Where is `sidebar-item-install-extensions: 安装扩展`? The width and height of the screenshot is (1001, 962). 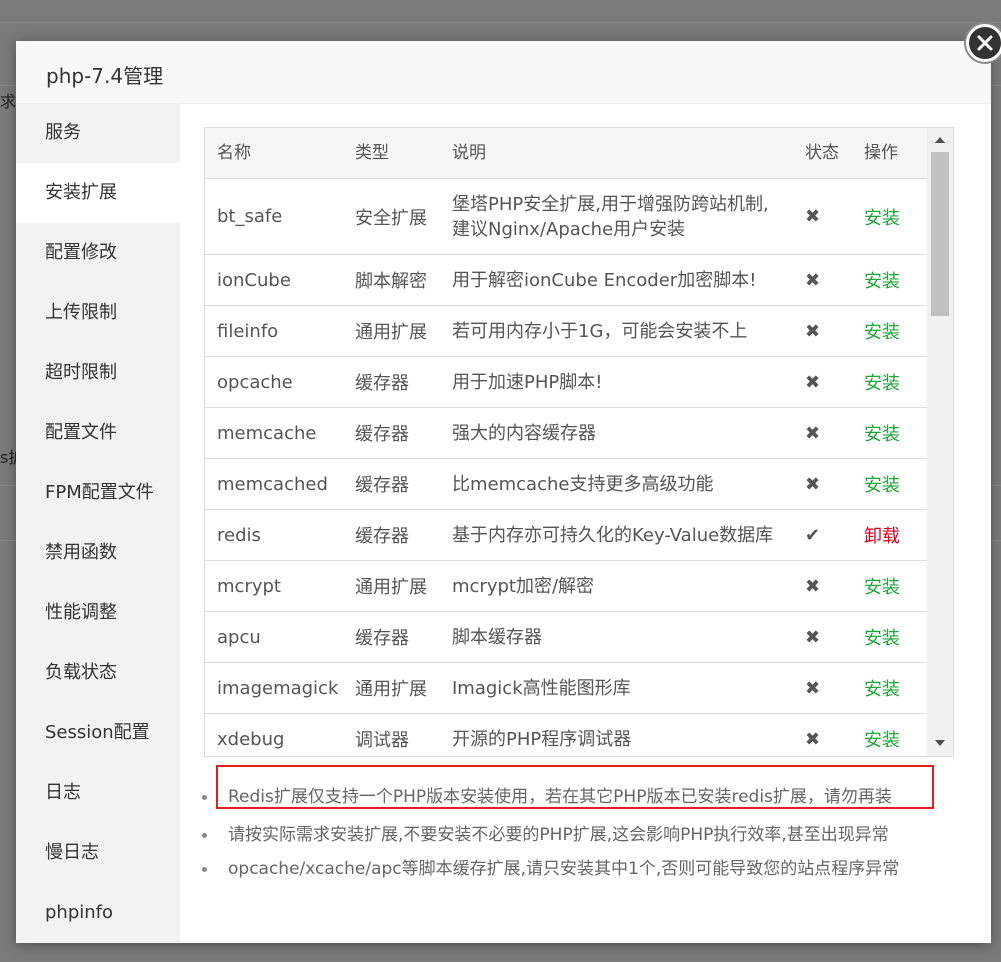 sidebar-item-install-extensions: 安装扩展 is located at coordinates (98, 193).